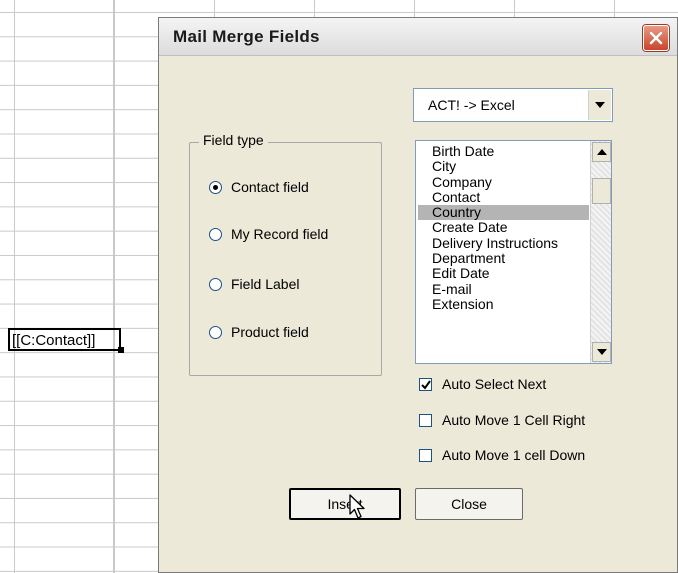 The width and height of the screenshot is (678, 573). Describe the element at coordinates (599, 105) in the screenshot. I see `chevron-down-icon` at that location.